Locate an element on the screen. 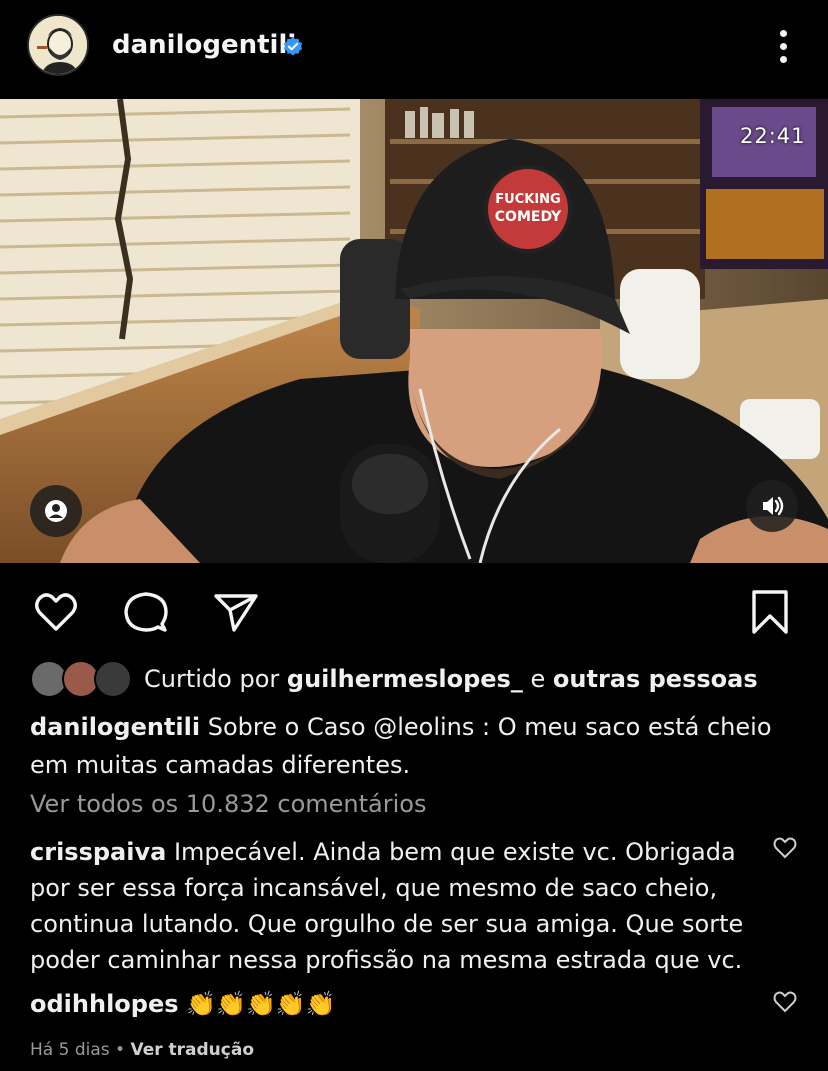 This screenshot has height=1071, width=828. volume-button is located at coordinates (772, 506).